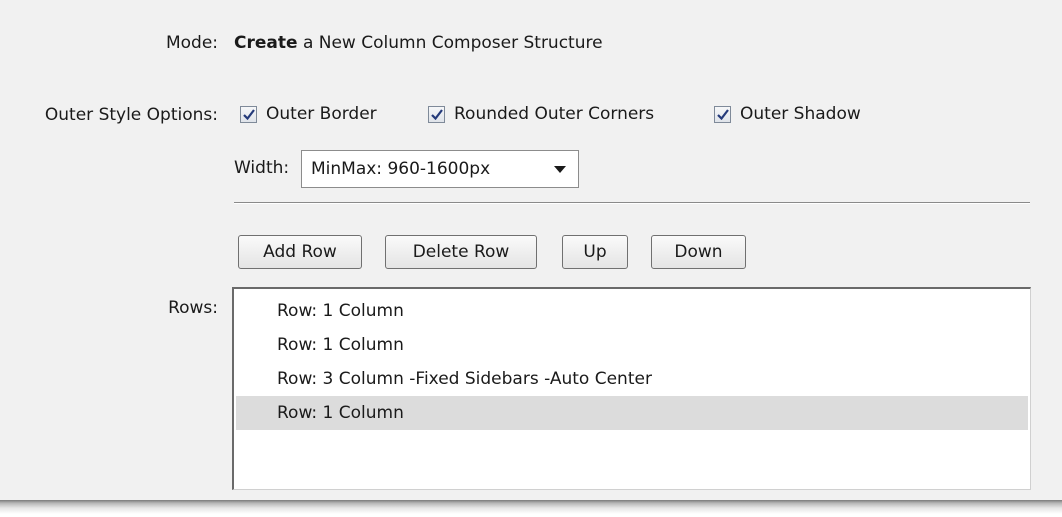  What do you see at coordinates (452, 43) in the screenshot?
I see `mode-description: a New Column Composer Structure` at bounding box center [452, 43].